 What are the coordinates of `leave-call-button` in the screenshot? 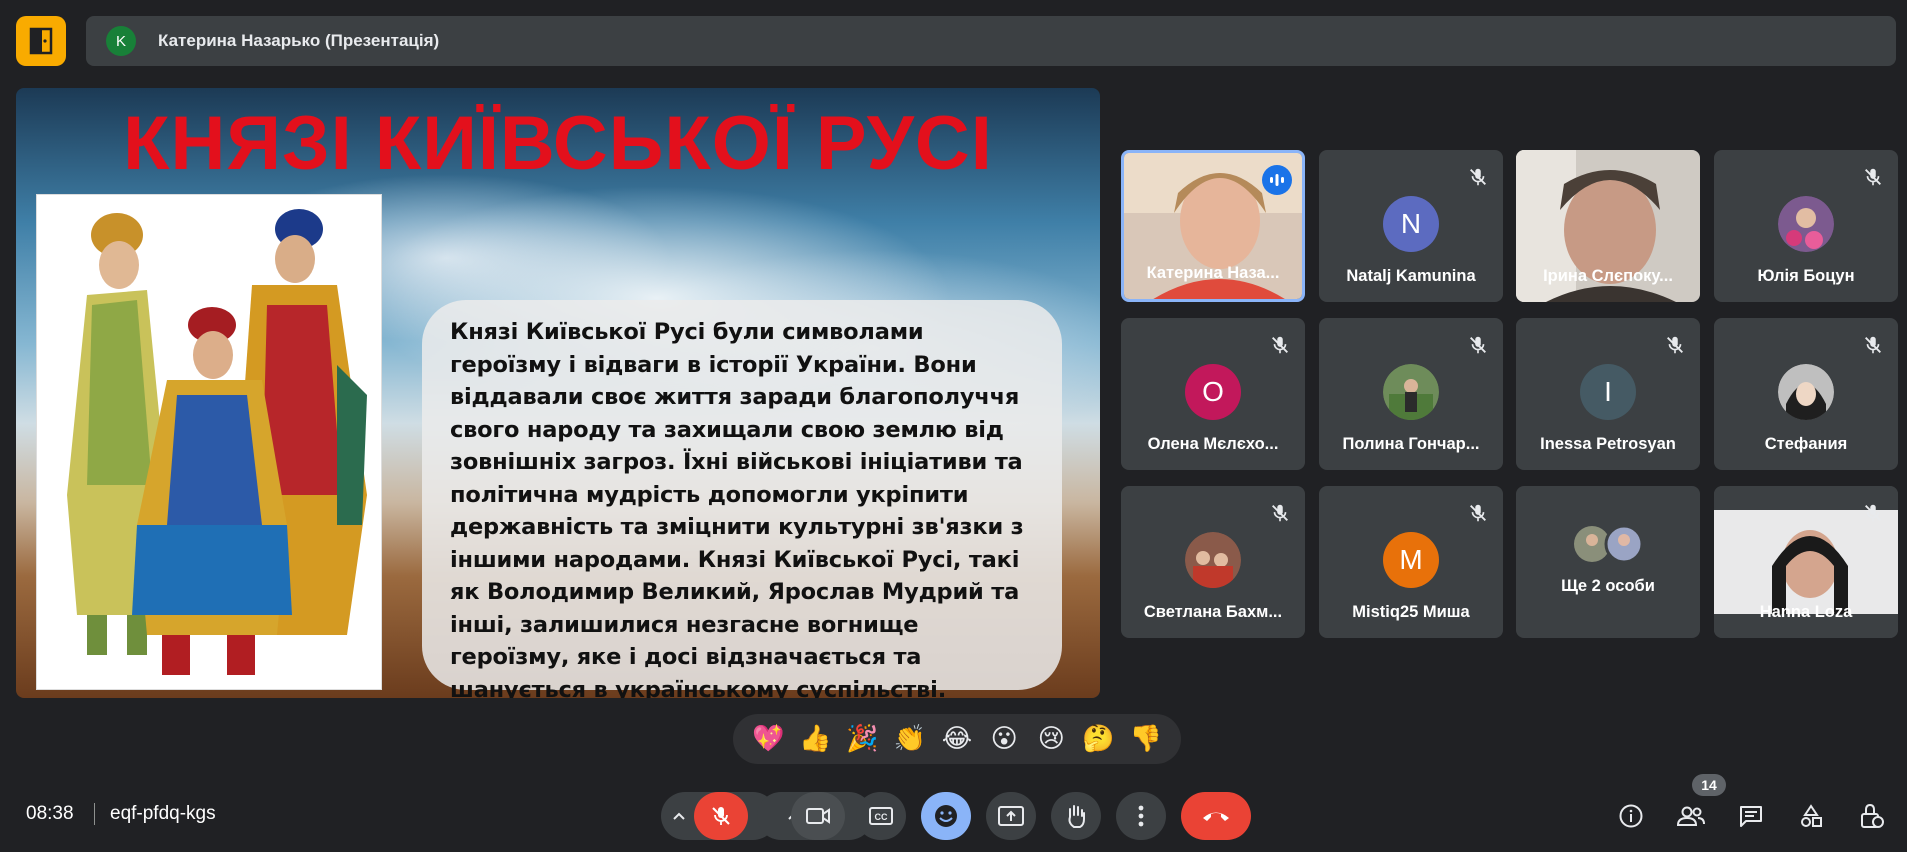 It's located at (1216, 816).